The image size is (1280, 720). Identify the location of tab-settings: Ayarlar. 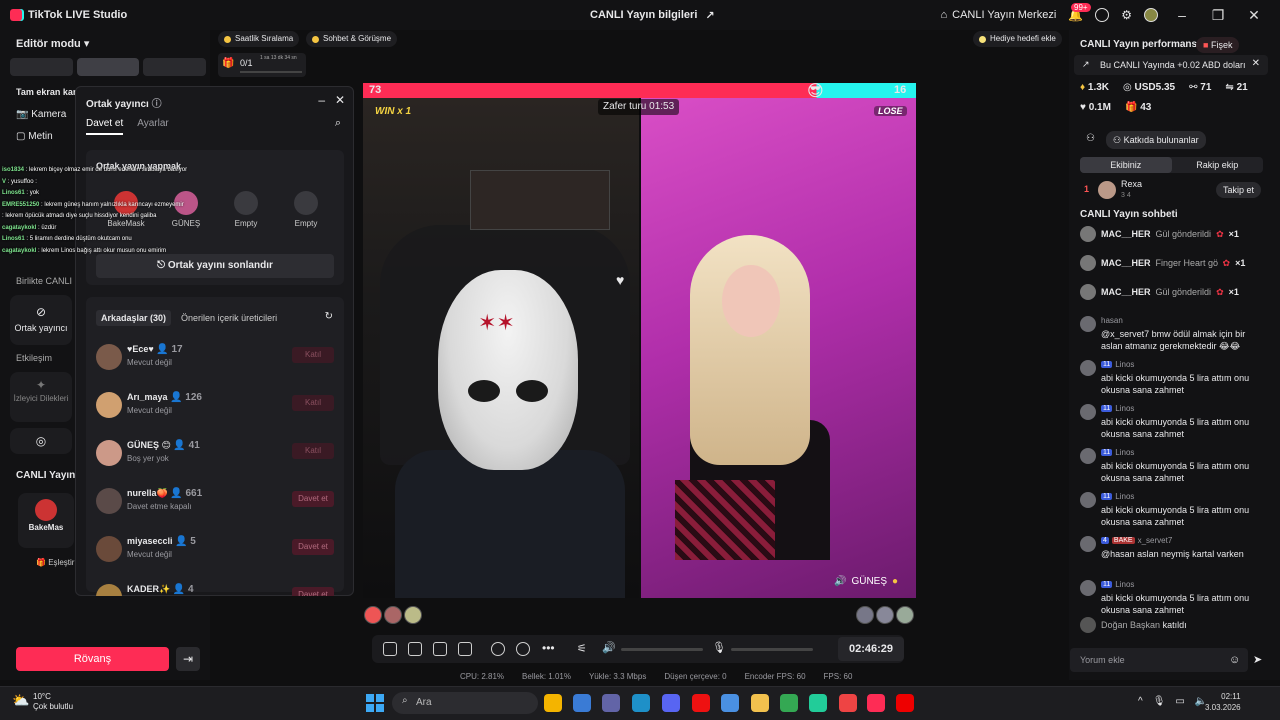
(153, 126).